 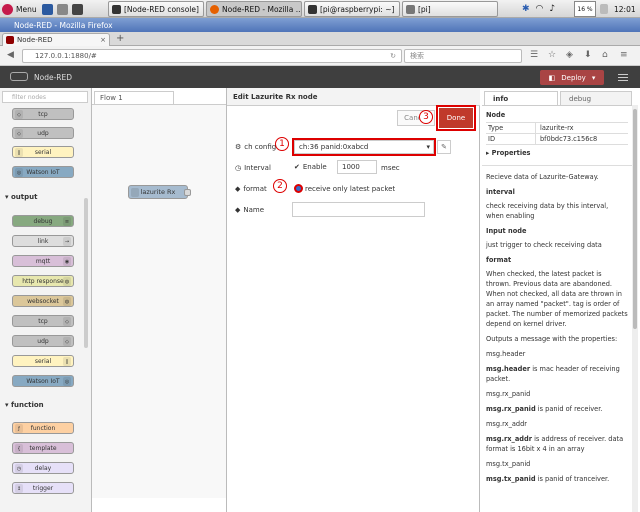 What do you see at coordinates (552, 55) in the screenshot?
I see `bookmark-star-icon: ☆` at bounding box center [552, 55].